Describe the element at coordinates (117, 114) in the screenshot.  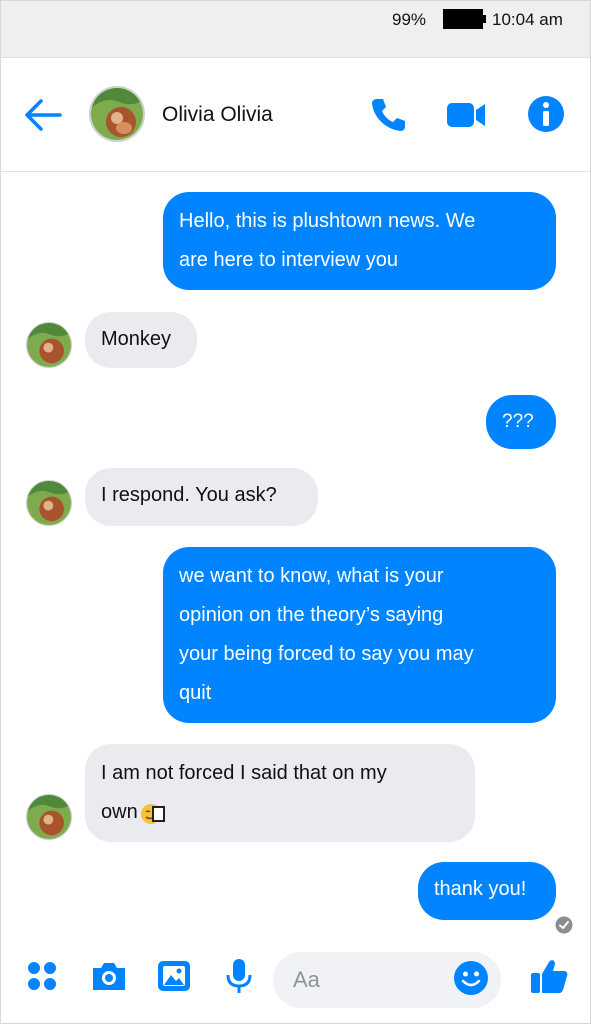
I see `contact-avatar` at that location.